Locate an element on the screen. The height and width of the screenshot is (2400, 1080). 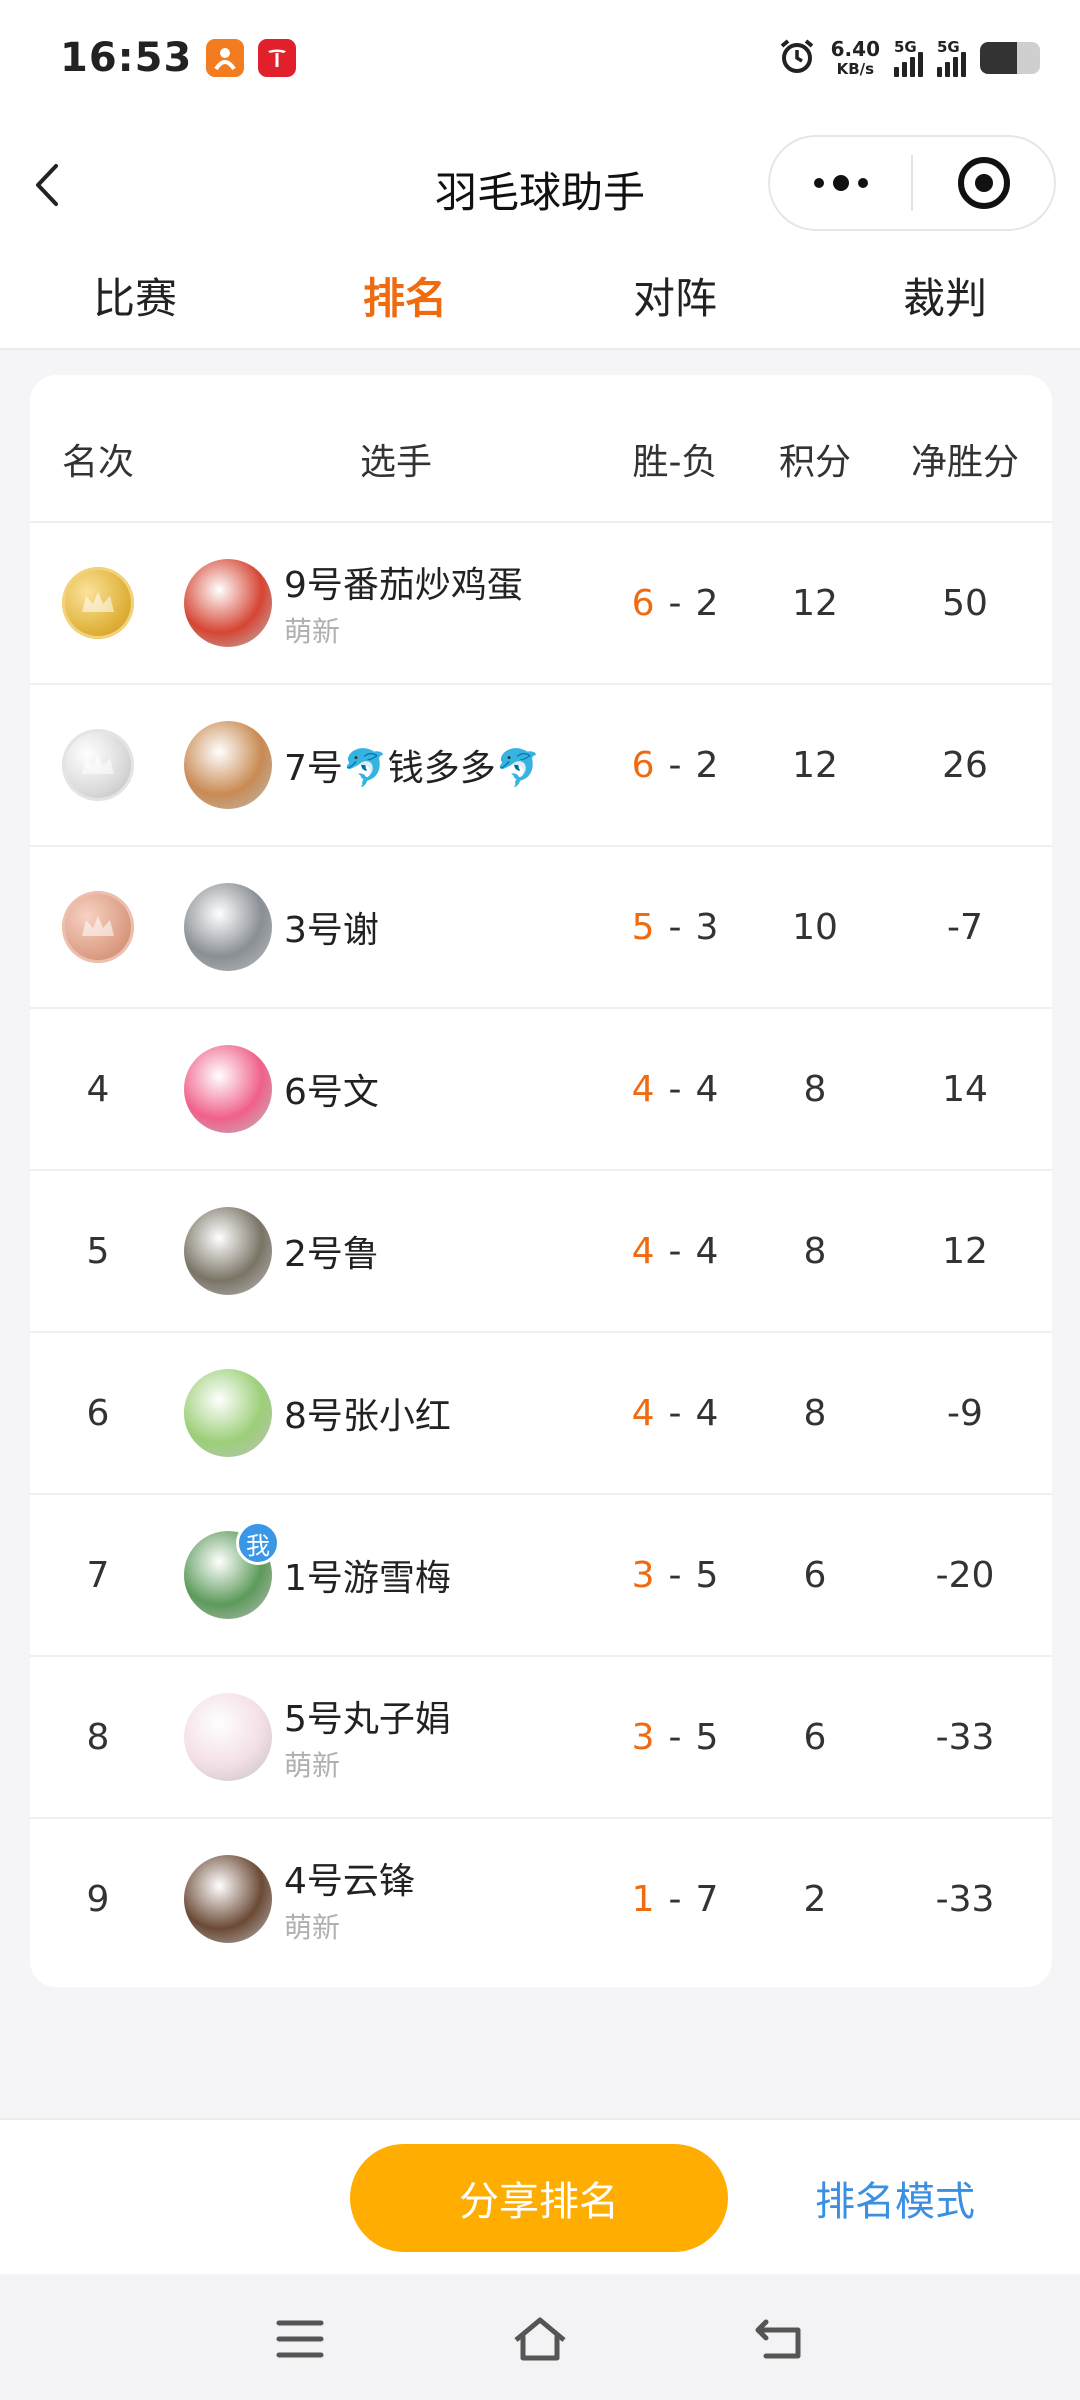
table-row: 7号🐬钱多多🐬 6-2 12 26 is located at coordinates (541, 766).